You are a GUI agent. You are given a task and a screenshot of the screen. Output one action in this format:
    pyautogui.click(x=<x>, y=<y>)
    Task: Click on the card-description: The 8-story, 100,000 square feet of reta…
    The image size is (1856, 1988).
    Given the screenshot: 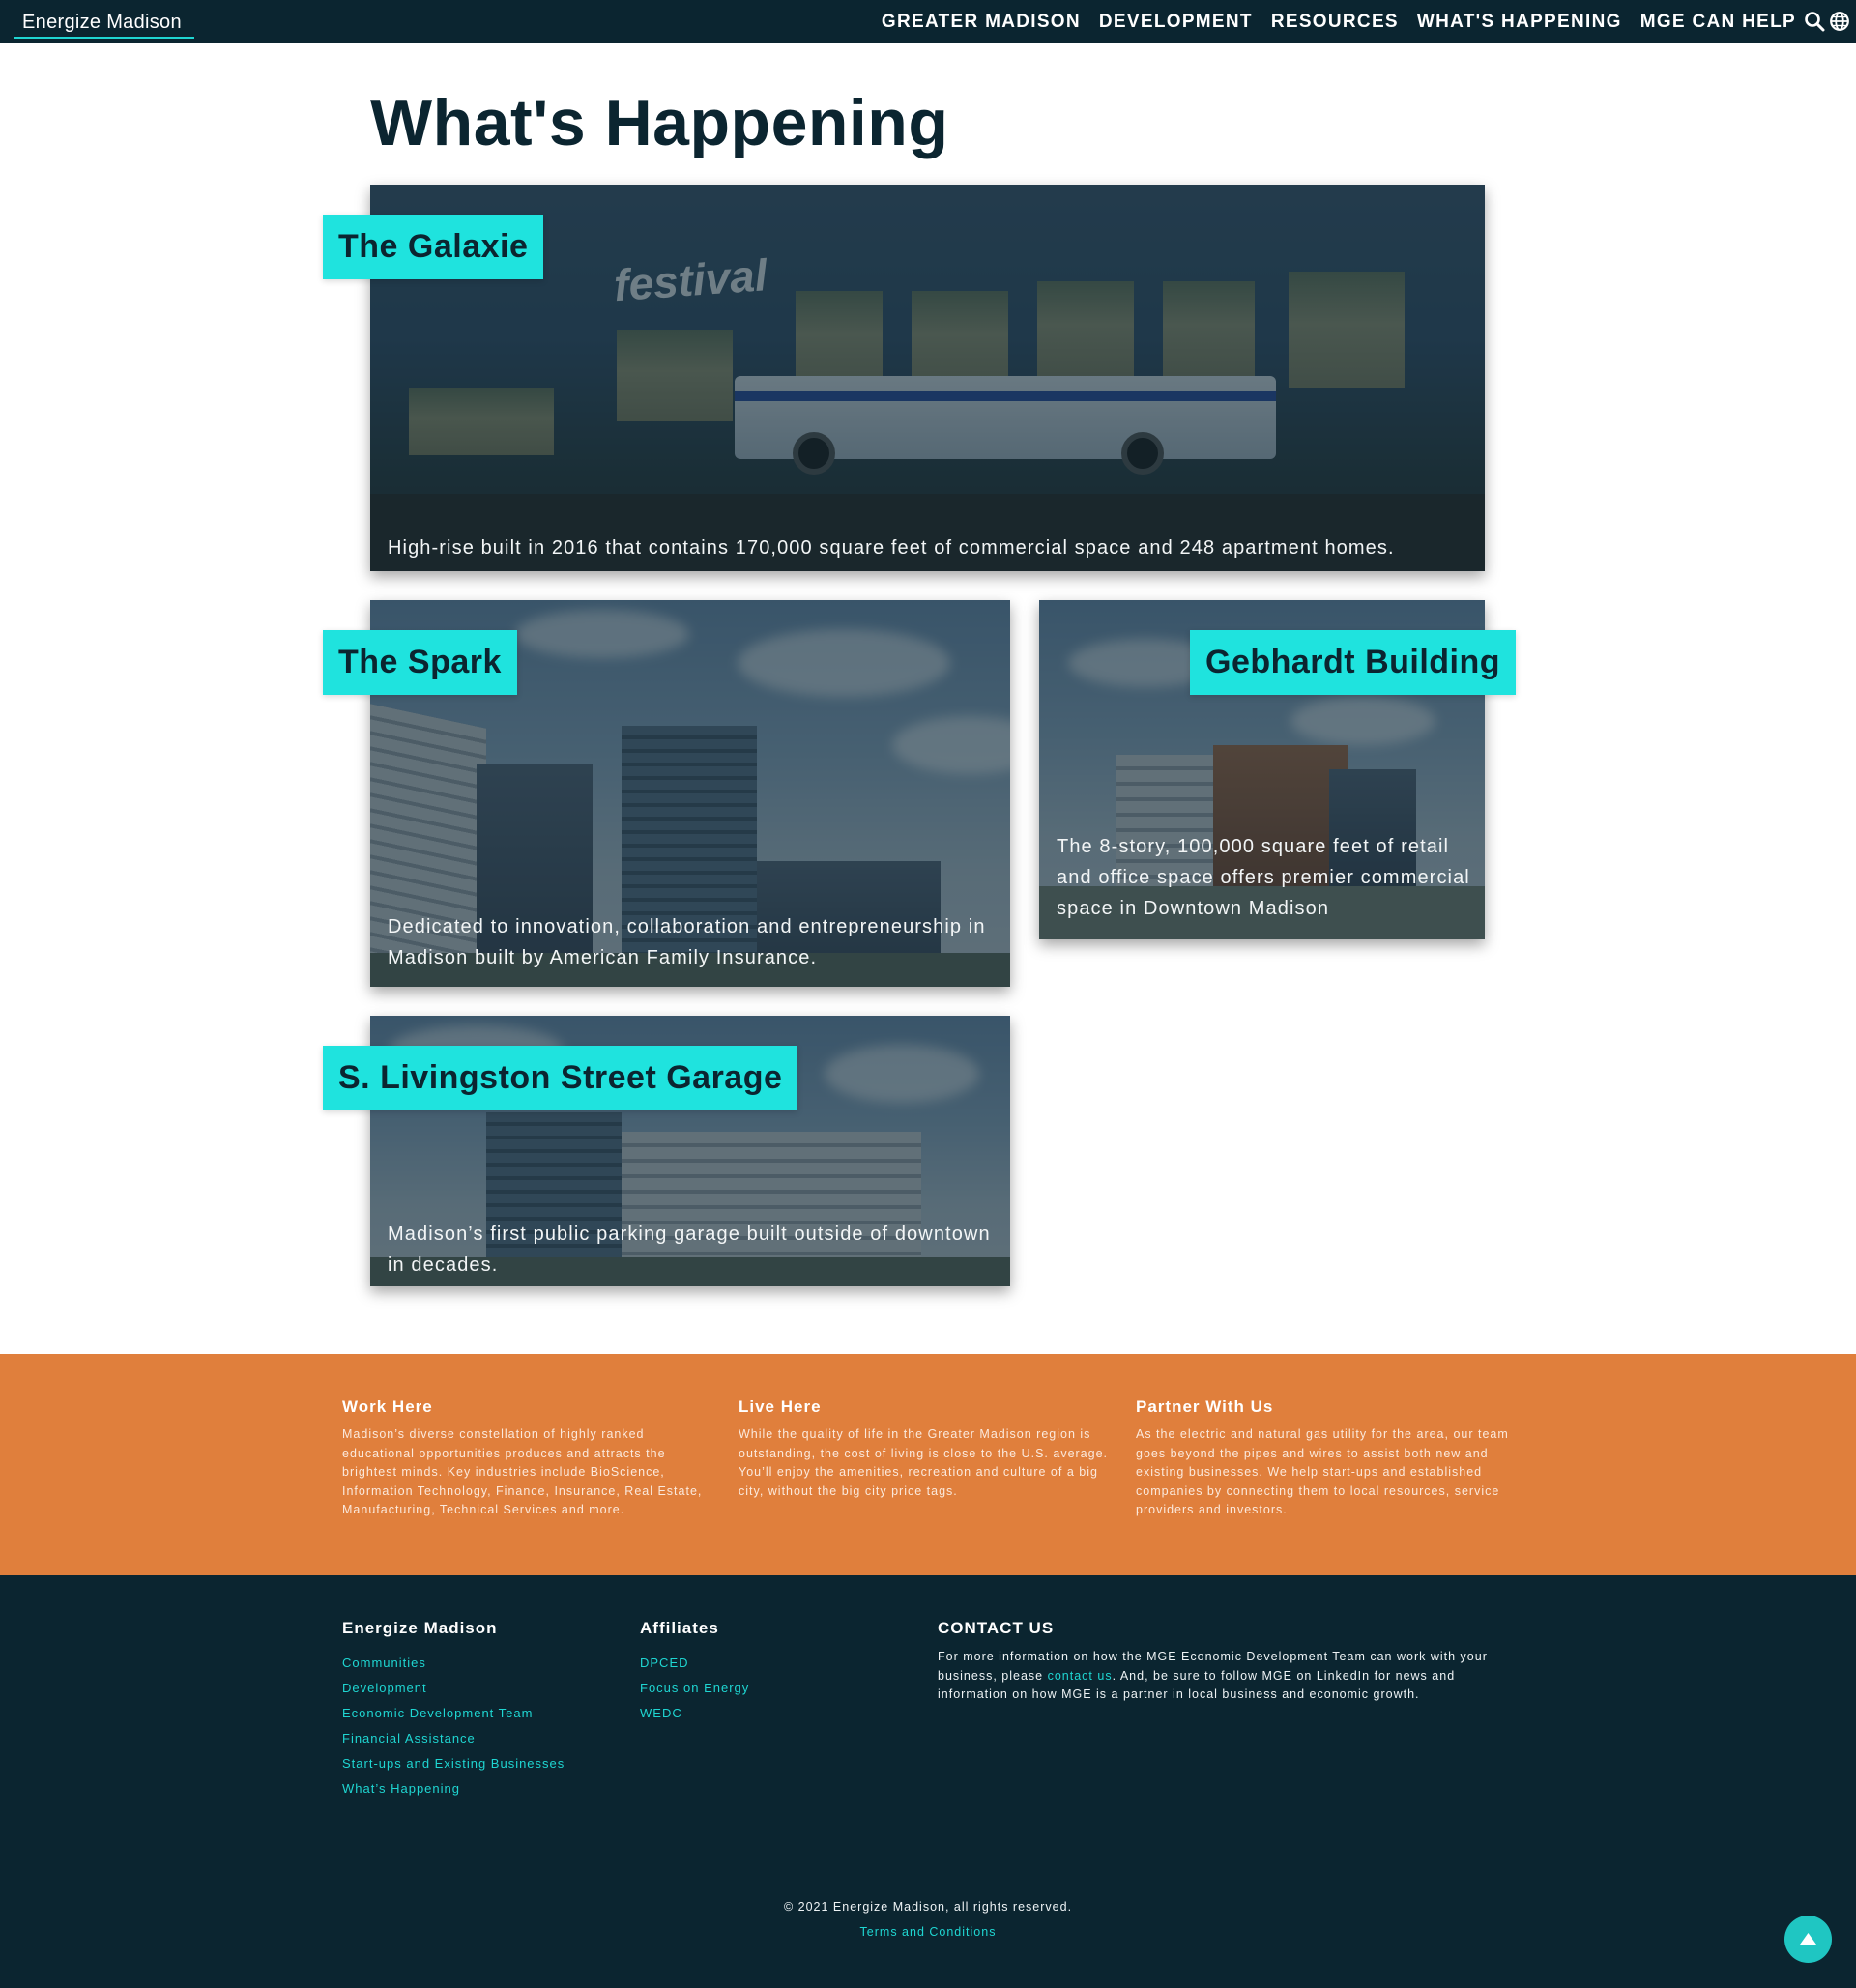 What is the action you would take?
    pyautogui.click(x=1263, y=878)
    